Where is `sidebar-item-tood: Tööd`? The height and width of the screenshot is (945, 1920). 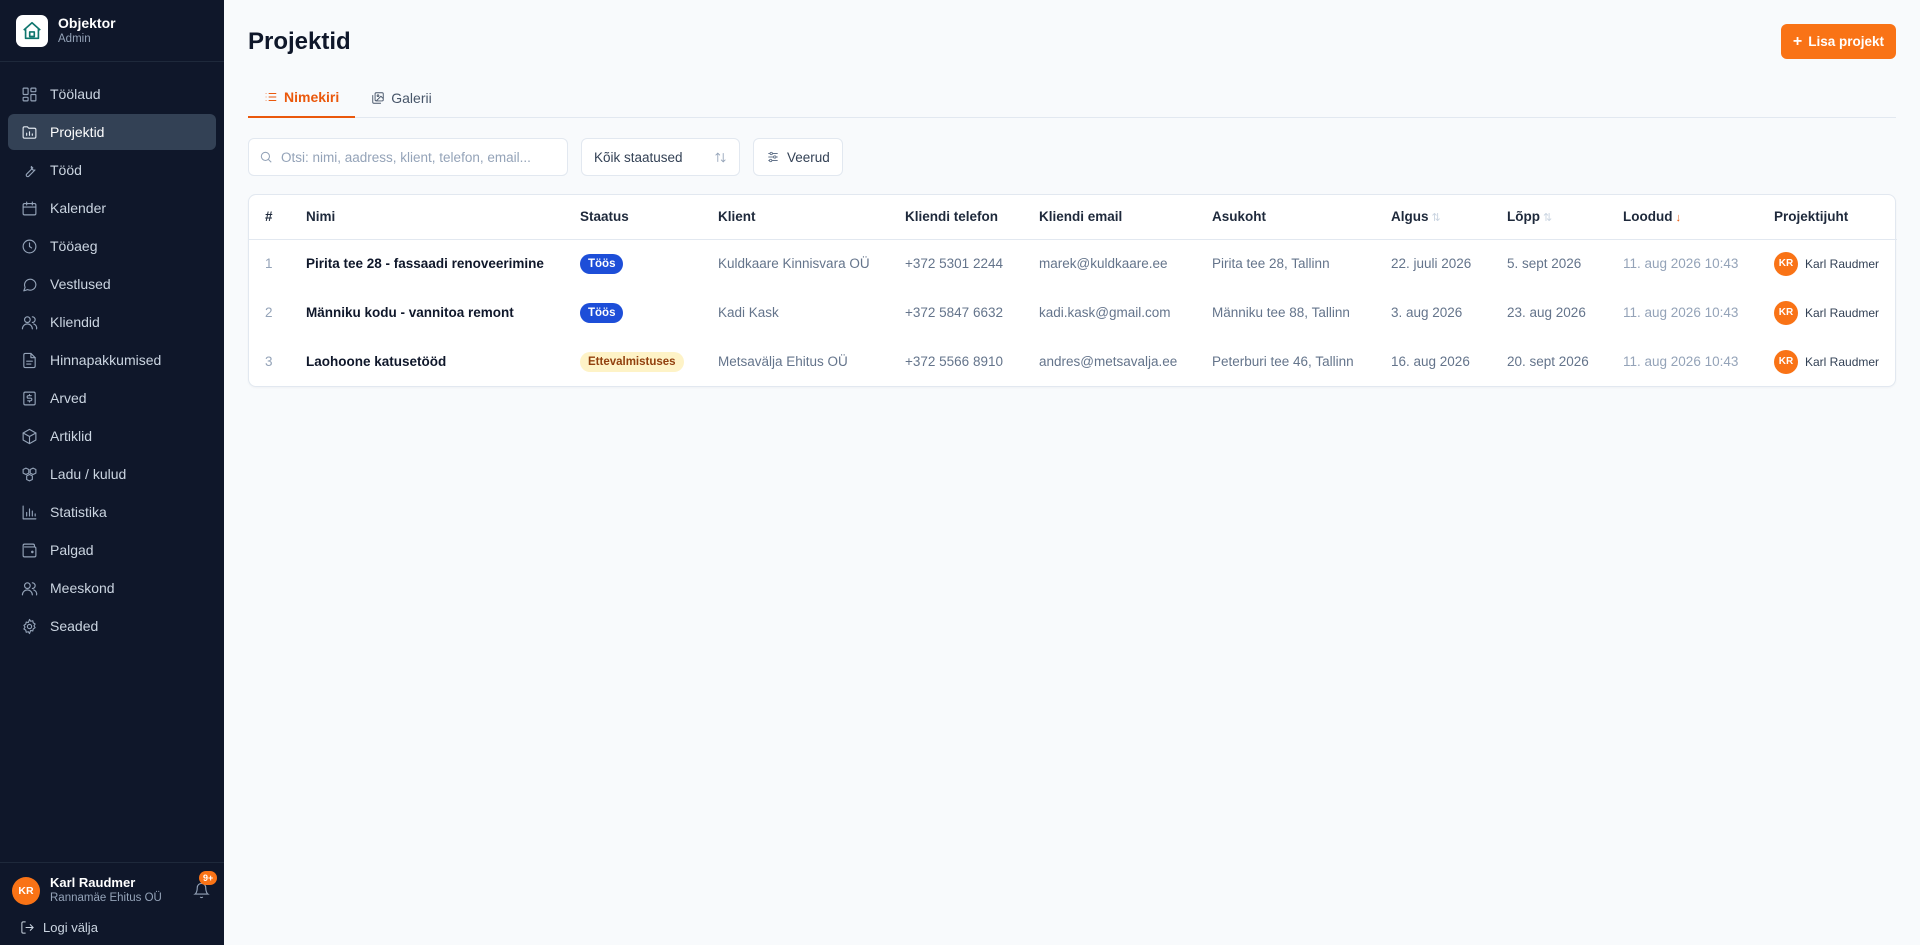 sidebar-item-tood: Tööd is located at coordinates (112, 170).